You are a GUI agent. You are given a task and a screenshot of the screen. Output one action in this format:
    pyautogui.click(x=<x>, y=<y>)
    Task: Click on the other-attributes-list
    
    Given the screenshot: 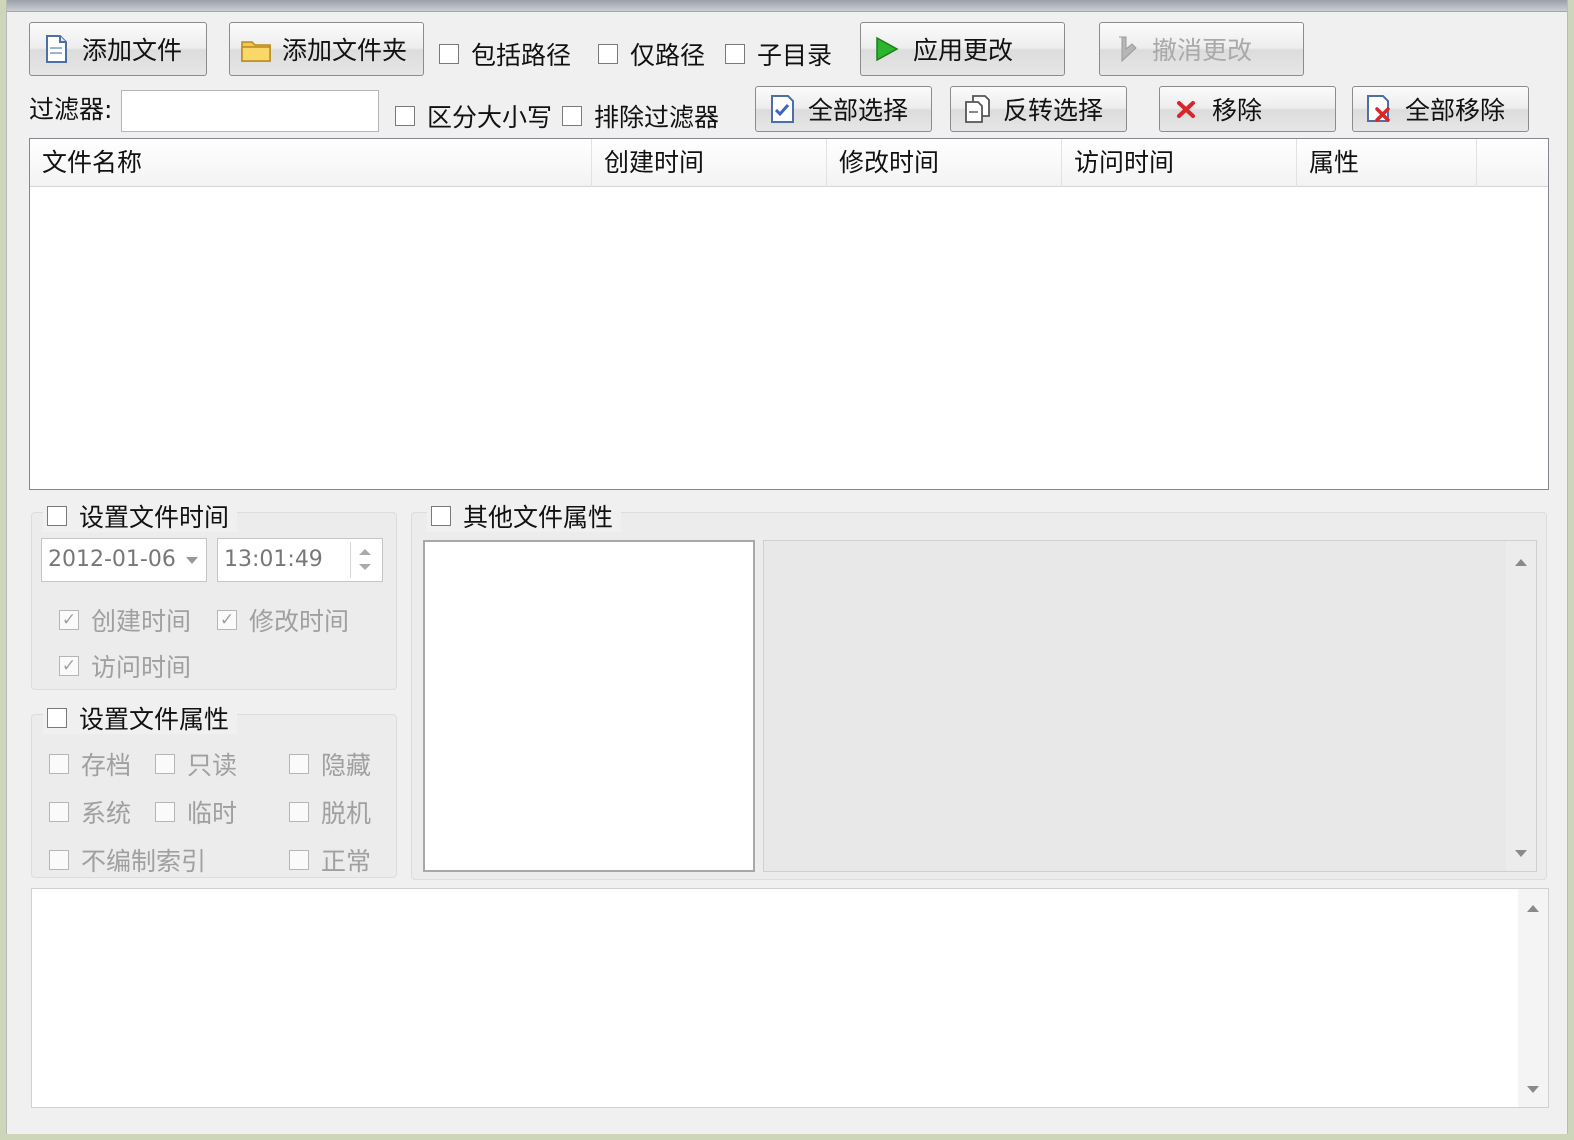 What is the action you would take?
    pyautogui.click(x=589, y=706)
    